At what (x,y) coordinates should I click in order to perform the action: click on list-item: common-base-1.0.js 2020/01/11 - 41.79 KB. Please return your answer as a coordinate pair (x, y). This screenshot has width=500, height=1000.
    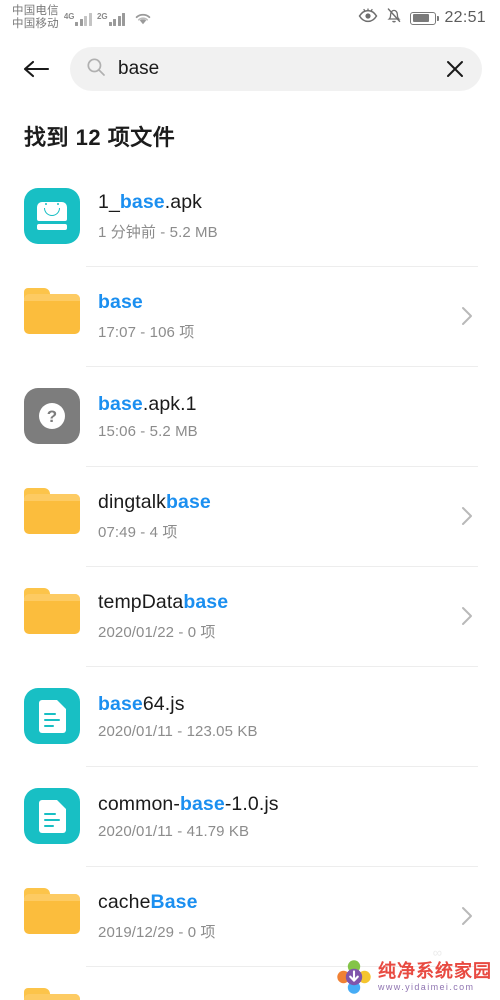
    Looking at the image, I should click on (250, 816).